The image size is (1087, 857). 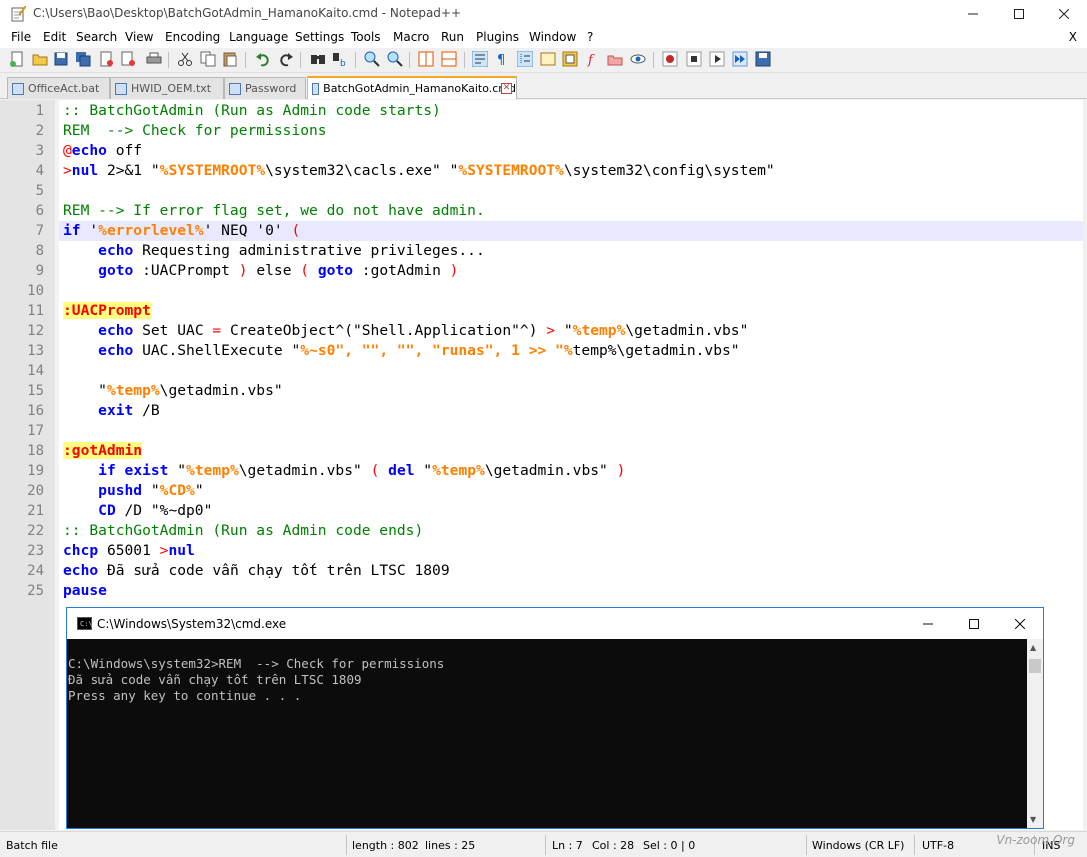 What do you see at coordinates (286, 59) in the screenshot?
I see `redo-icon` at bounding box center [286, 59].